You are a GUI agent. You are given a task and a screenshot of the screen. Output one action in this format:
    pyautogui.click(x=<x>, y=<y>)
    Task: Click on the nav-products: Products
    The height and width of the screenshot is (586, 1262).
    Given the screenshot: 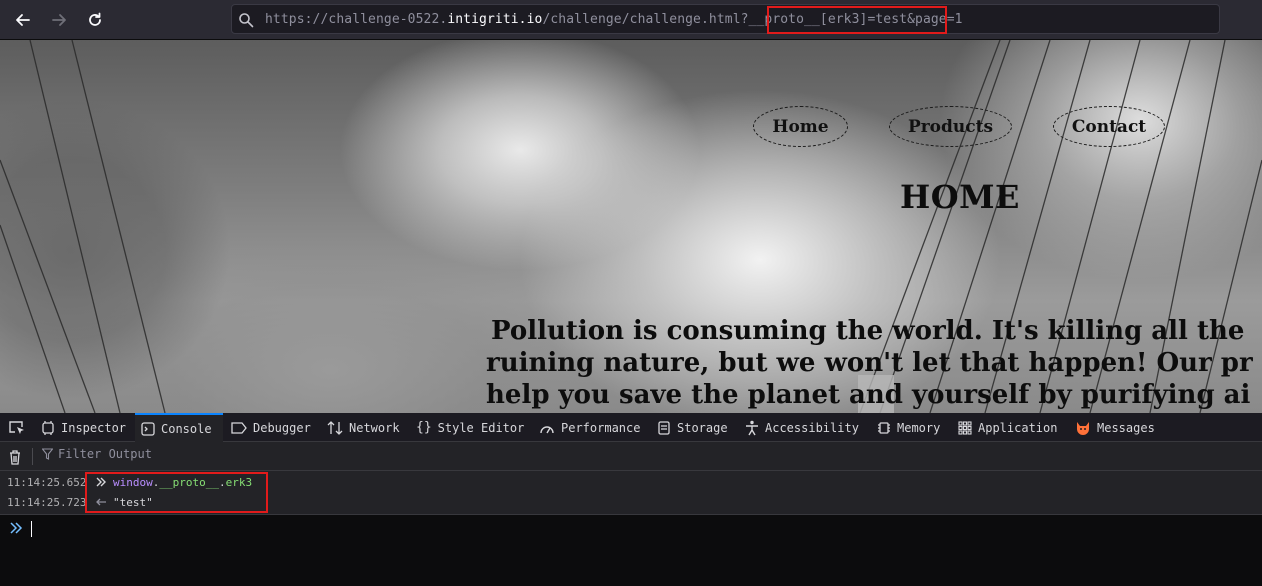 What is the action you would take?
    pyautogui.click(x=950, y=126)
    